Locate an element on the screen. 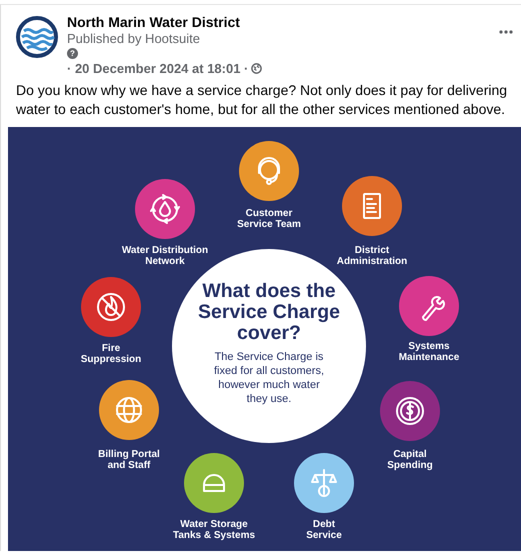  service-label: Billing Portal and Staff is located at coordinates (129, 460).